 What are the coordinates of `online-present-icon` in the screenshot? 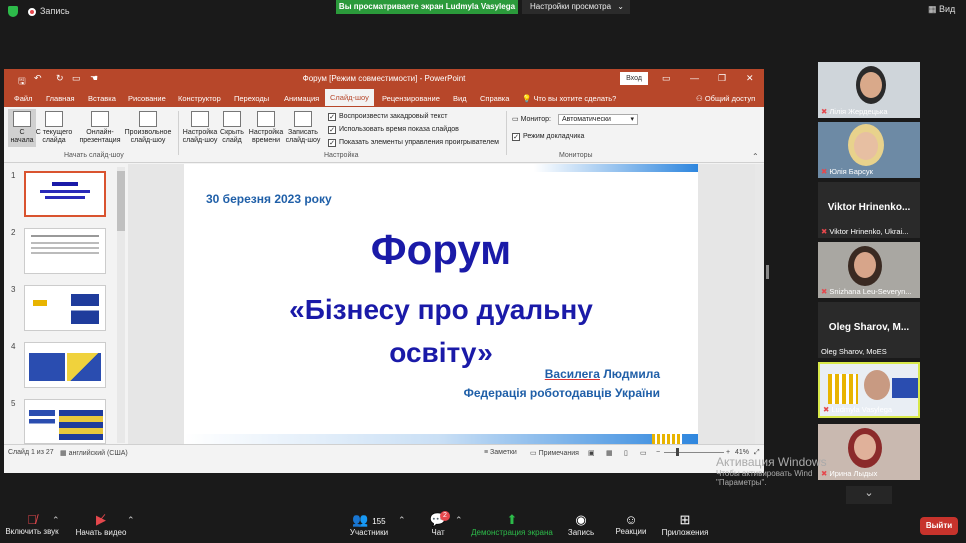 It's located at (100, 119).